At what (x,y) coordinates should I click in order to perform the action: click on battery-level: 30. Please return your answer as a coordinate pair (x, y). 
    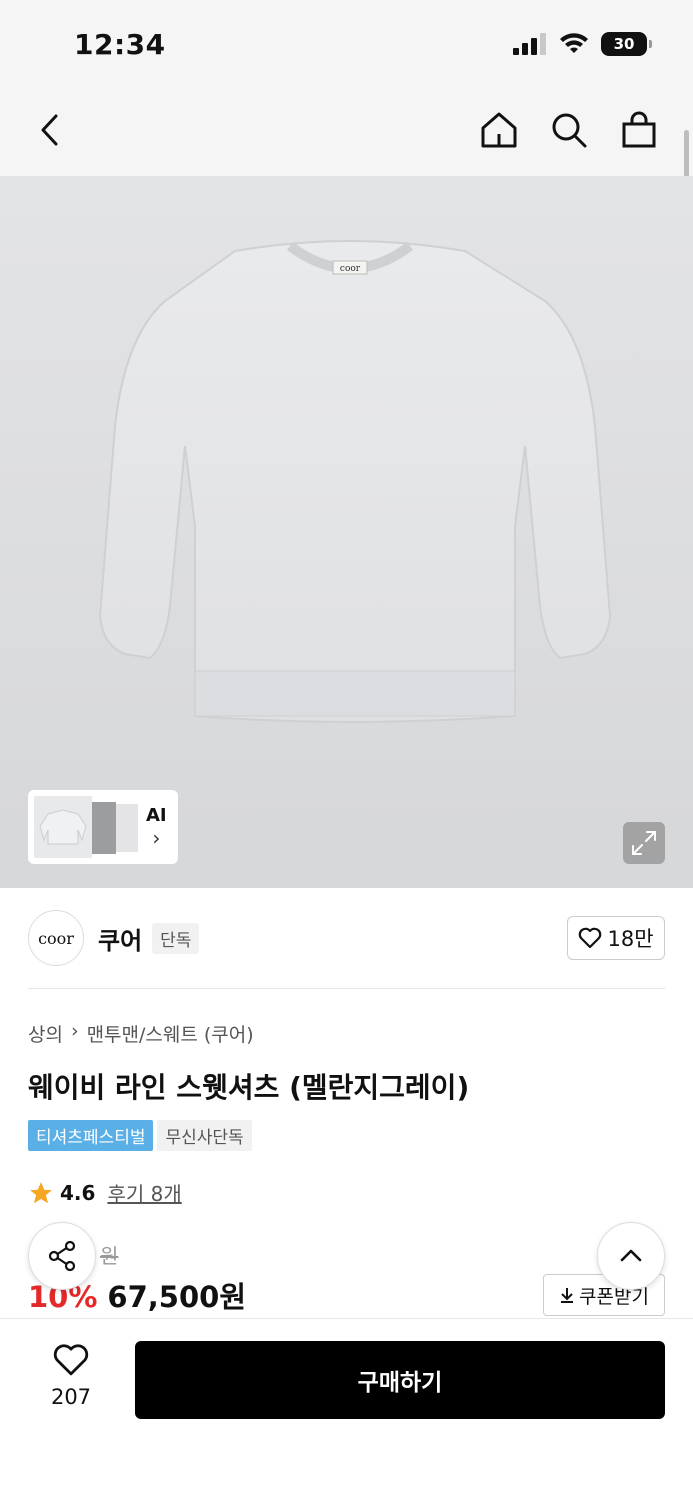
    Looking at the image, I should click on (624, 44).